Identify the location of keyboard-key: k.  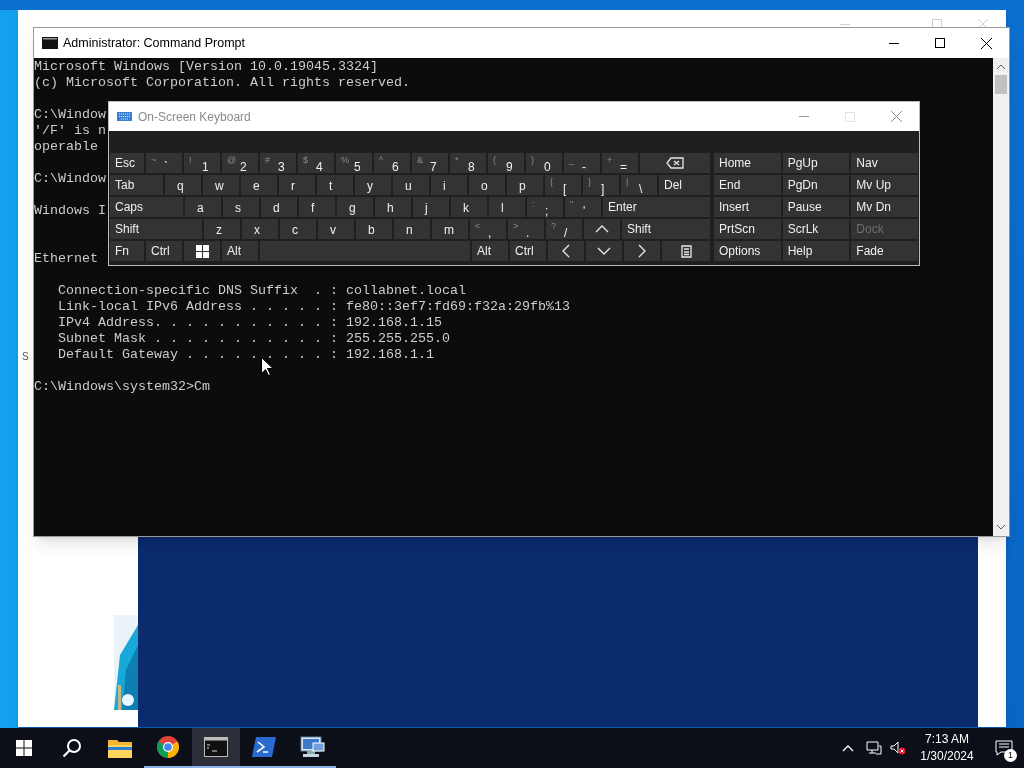
(469, 207).